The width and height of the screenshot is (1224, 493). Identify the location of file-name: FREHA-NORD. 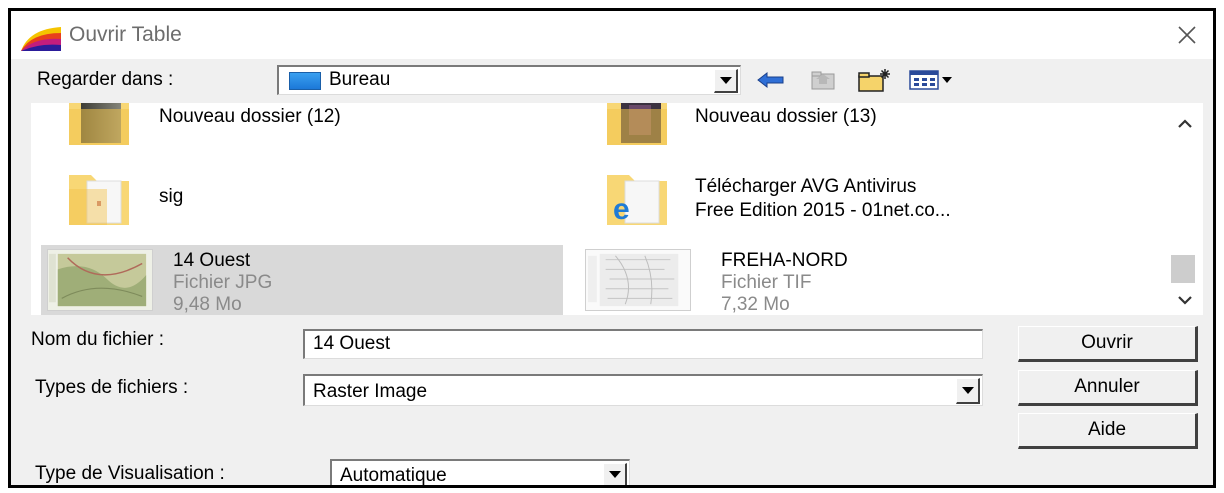
(784, 260).